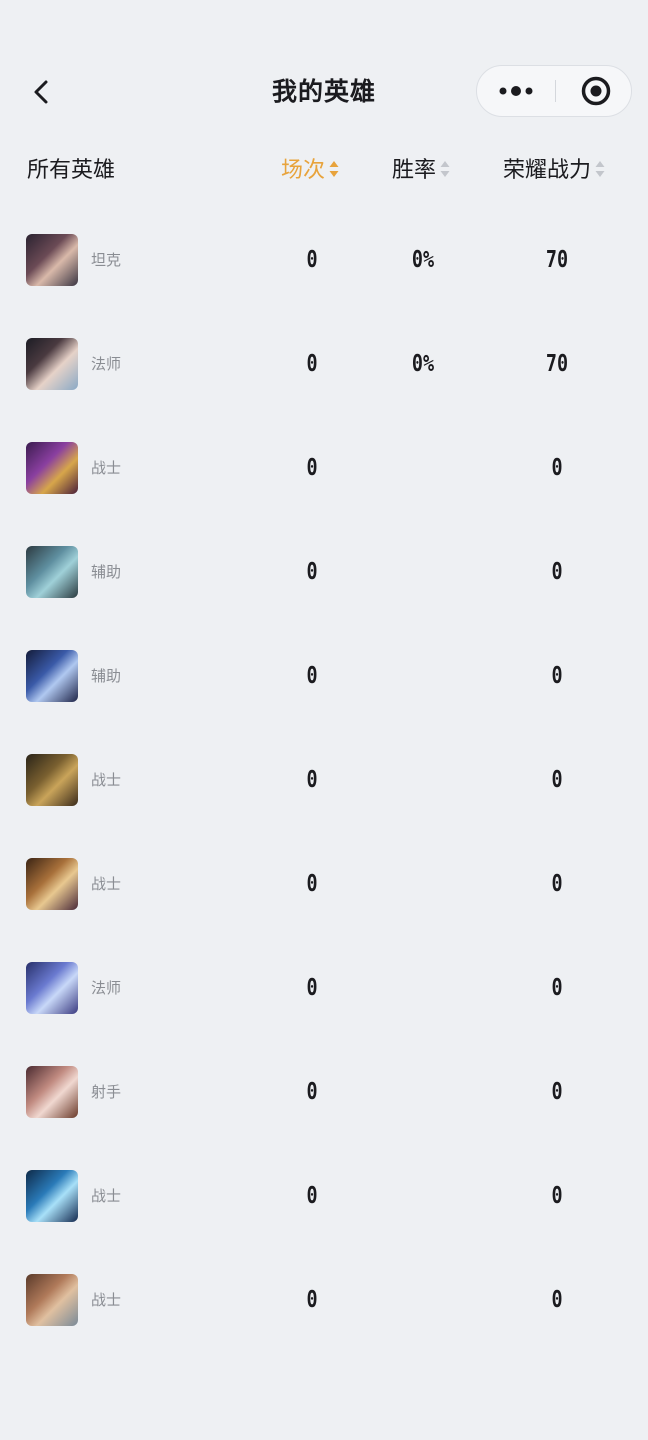 The image size is (648, 1440). Describe the element at coordinates (324, 364) in the screenshot. I see `hero-row: 法师 0 0% 70` at that location.